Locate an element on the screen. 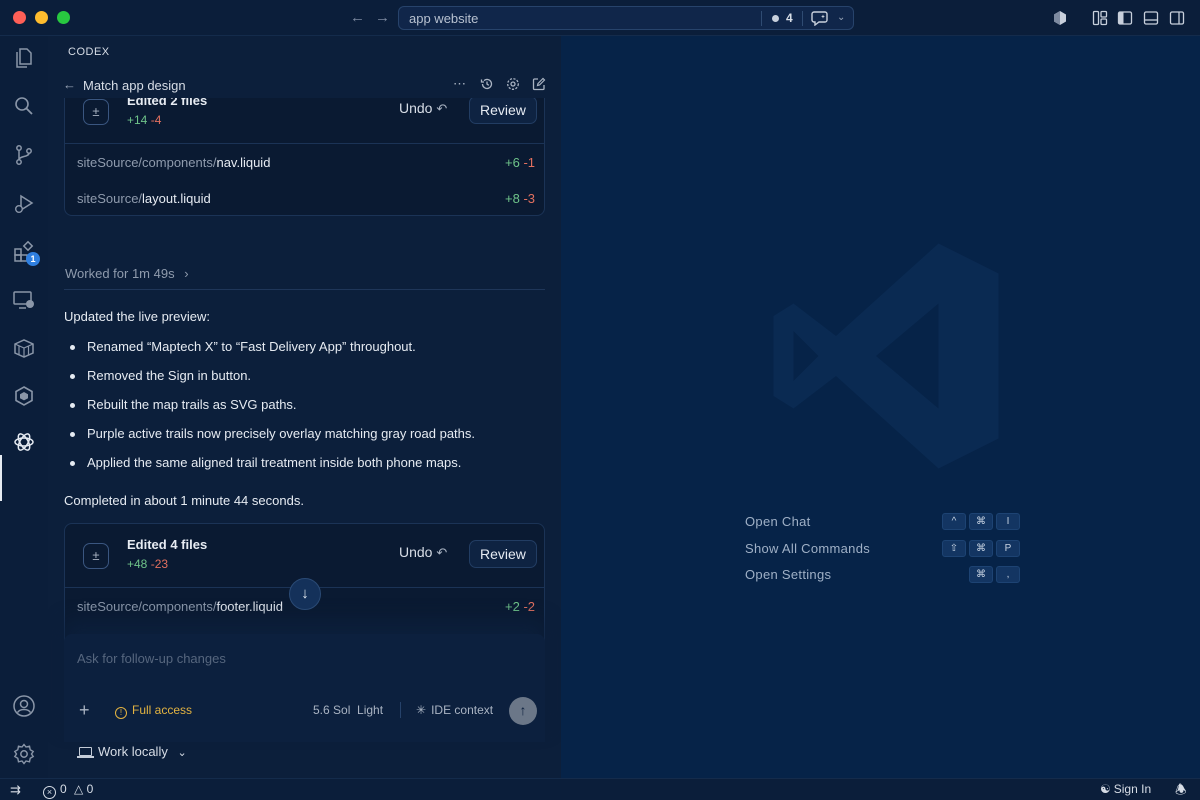 This screenshot has height=800, width=1200. notifications-bell-icon: 🕭 is located at coordinates (1181, 790).